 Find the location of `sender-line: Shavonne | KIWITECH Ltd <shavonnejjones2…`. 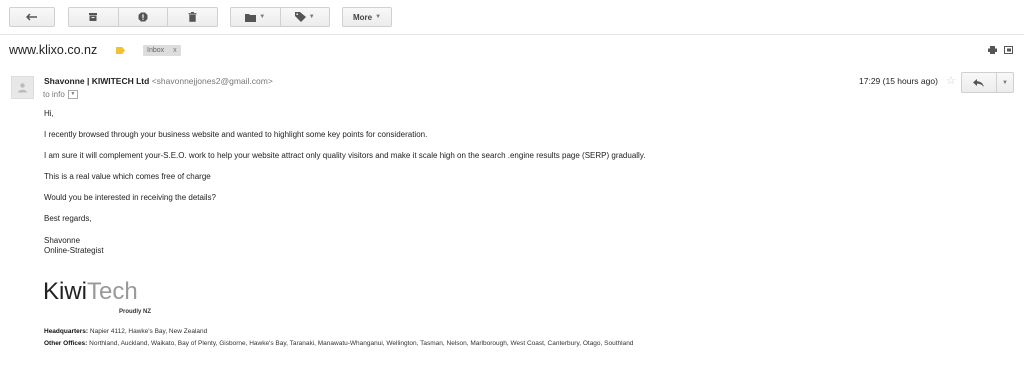

sender-line: Shavonne | KIWITECH Ltd <shavonnejjones2… is located at coordinates (158, 81).